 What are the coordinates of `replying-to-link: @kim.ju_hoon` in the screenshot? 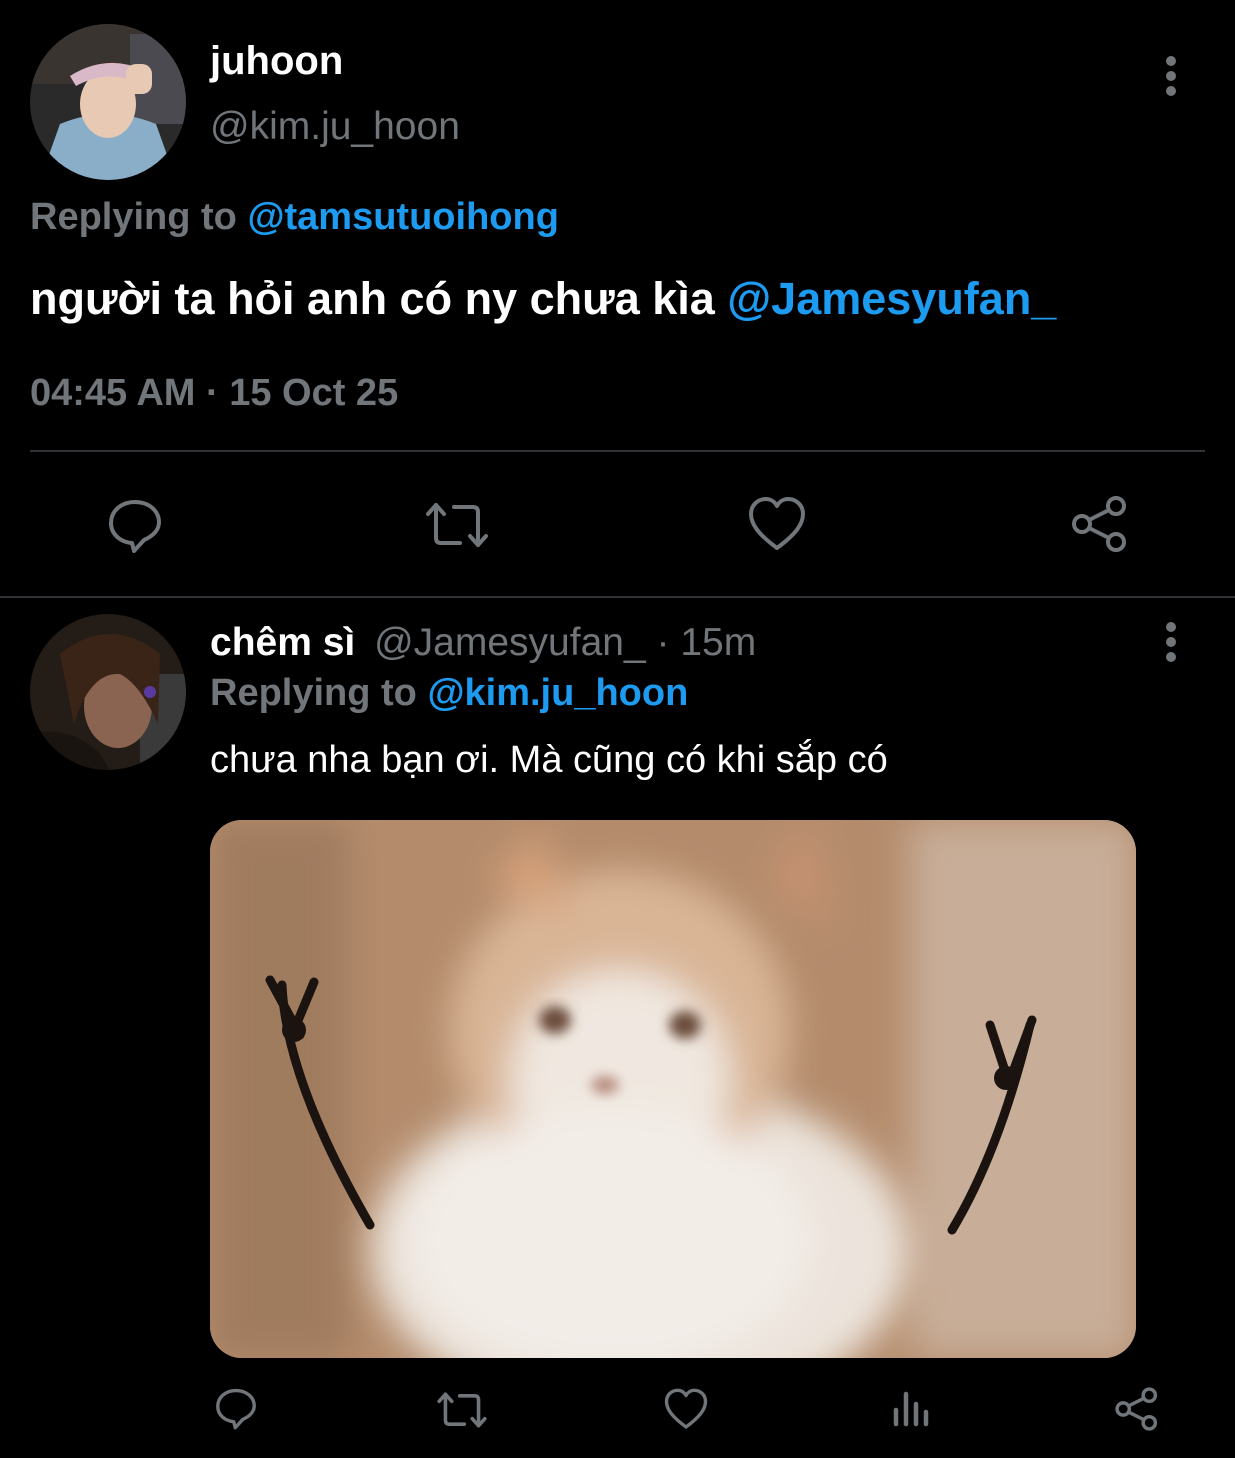 It's located at (557, 693).